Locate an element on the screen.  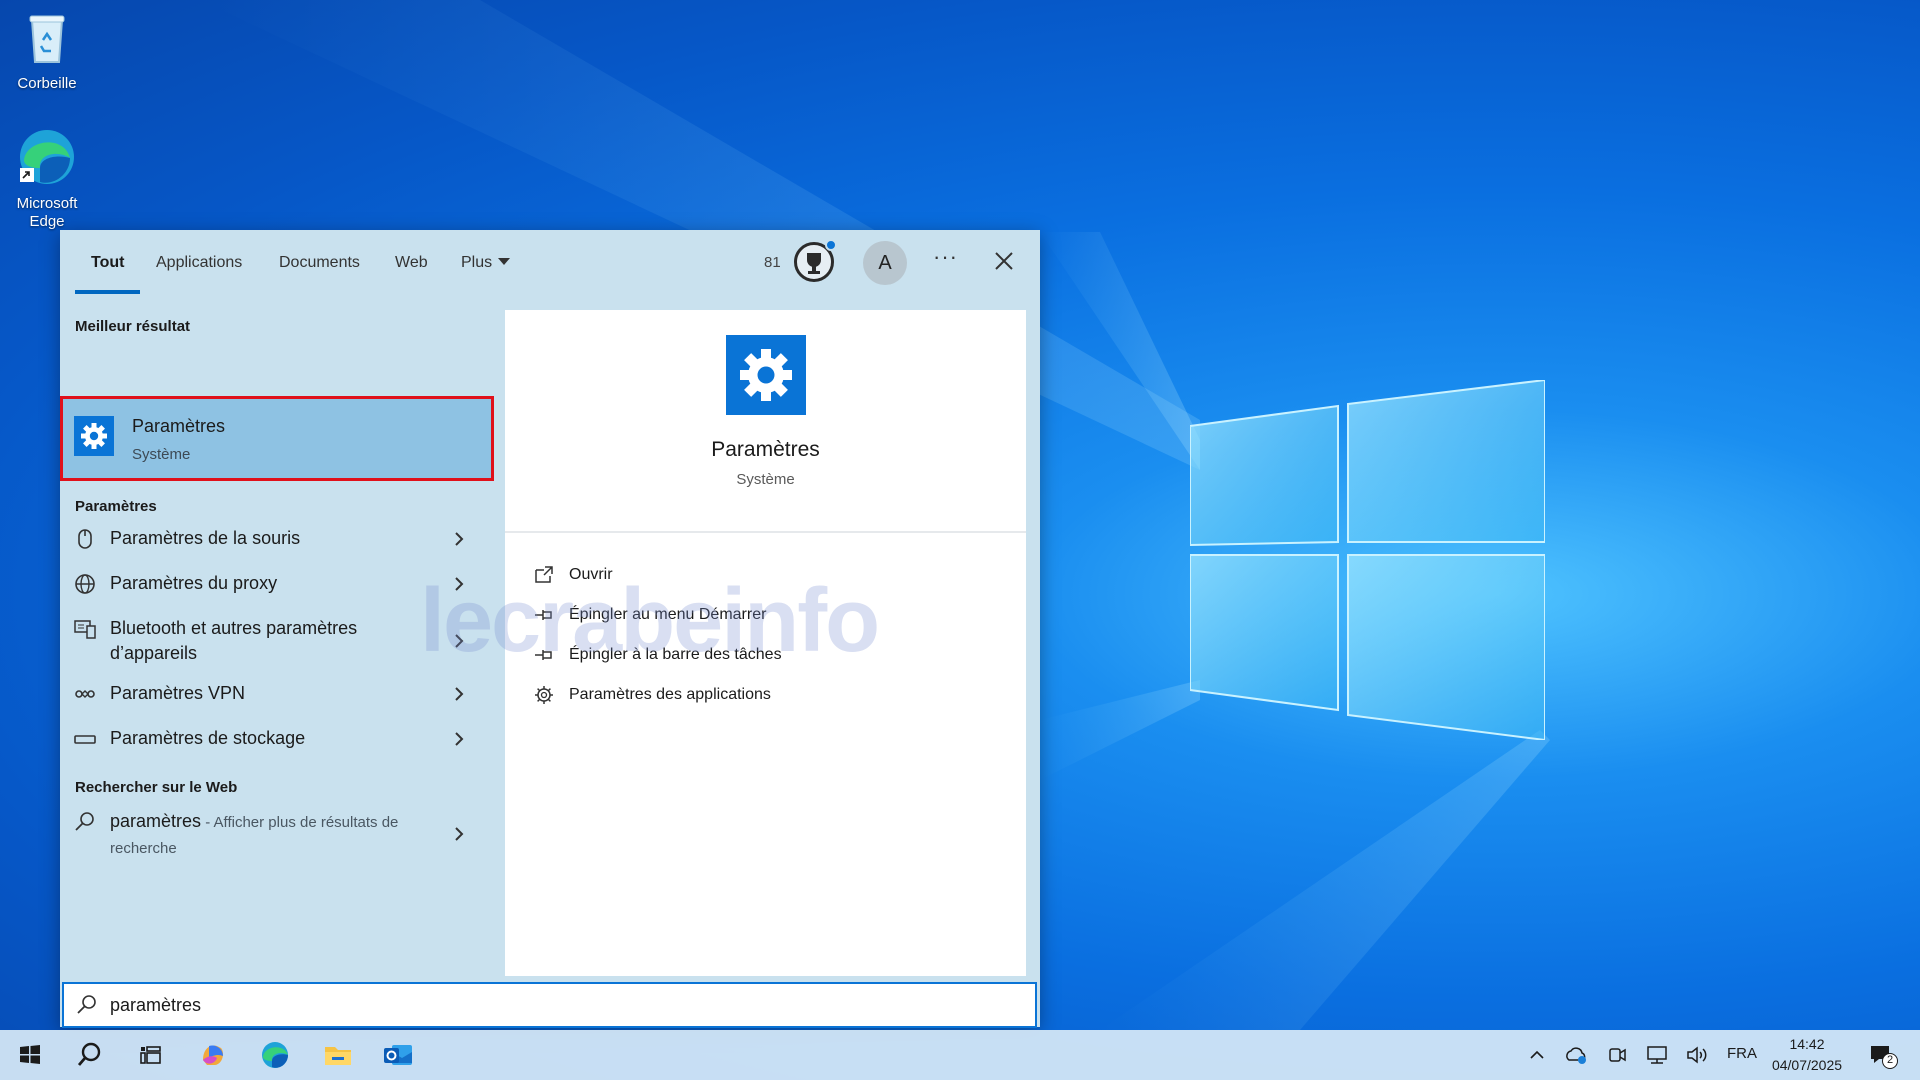
tab-all: Tout is located at coordinates (108, 274).